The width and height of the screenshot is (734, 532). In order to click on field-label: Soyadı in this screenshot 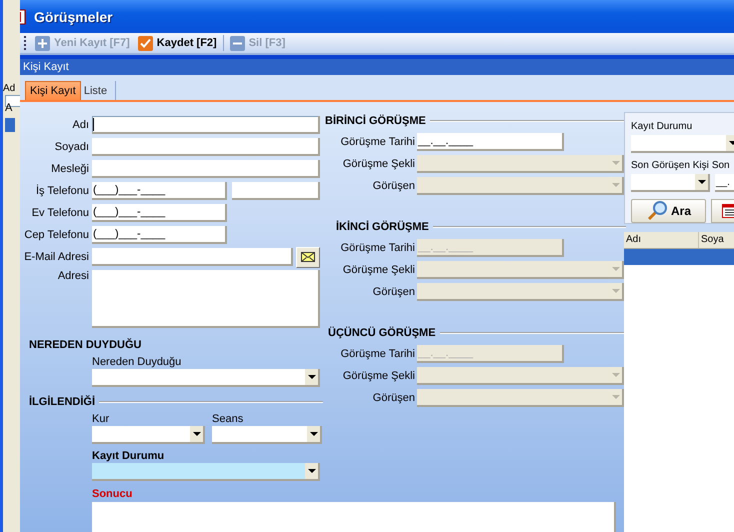, I will do `click(72, 147)`.